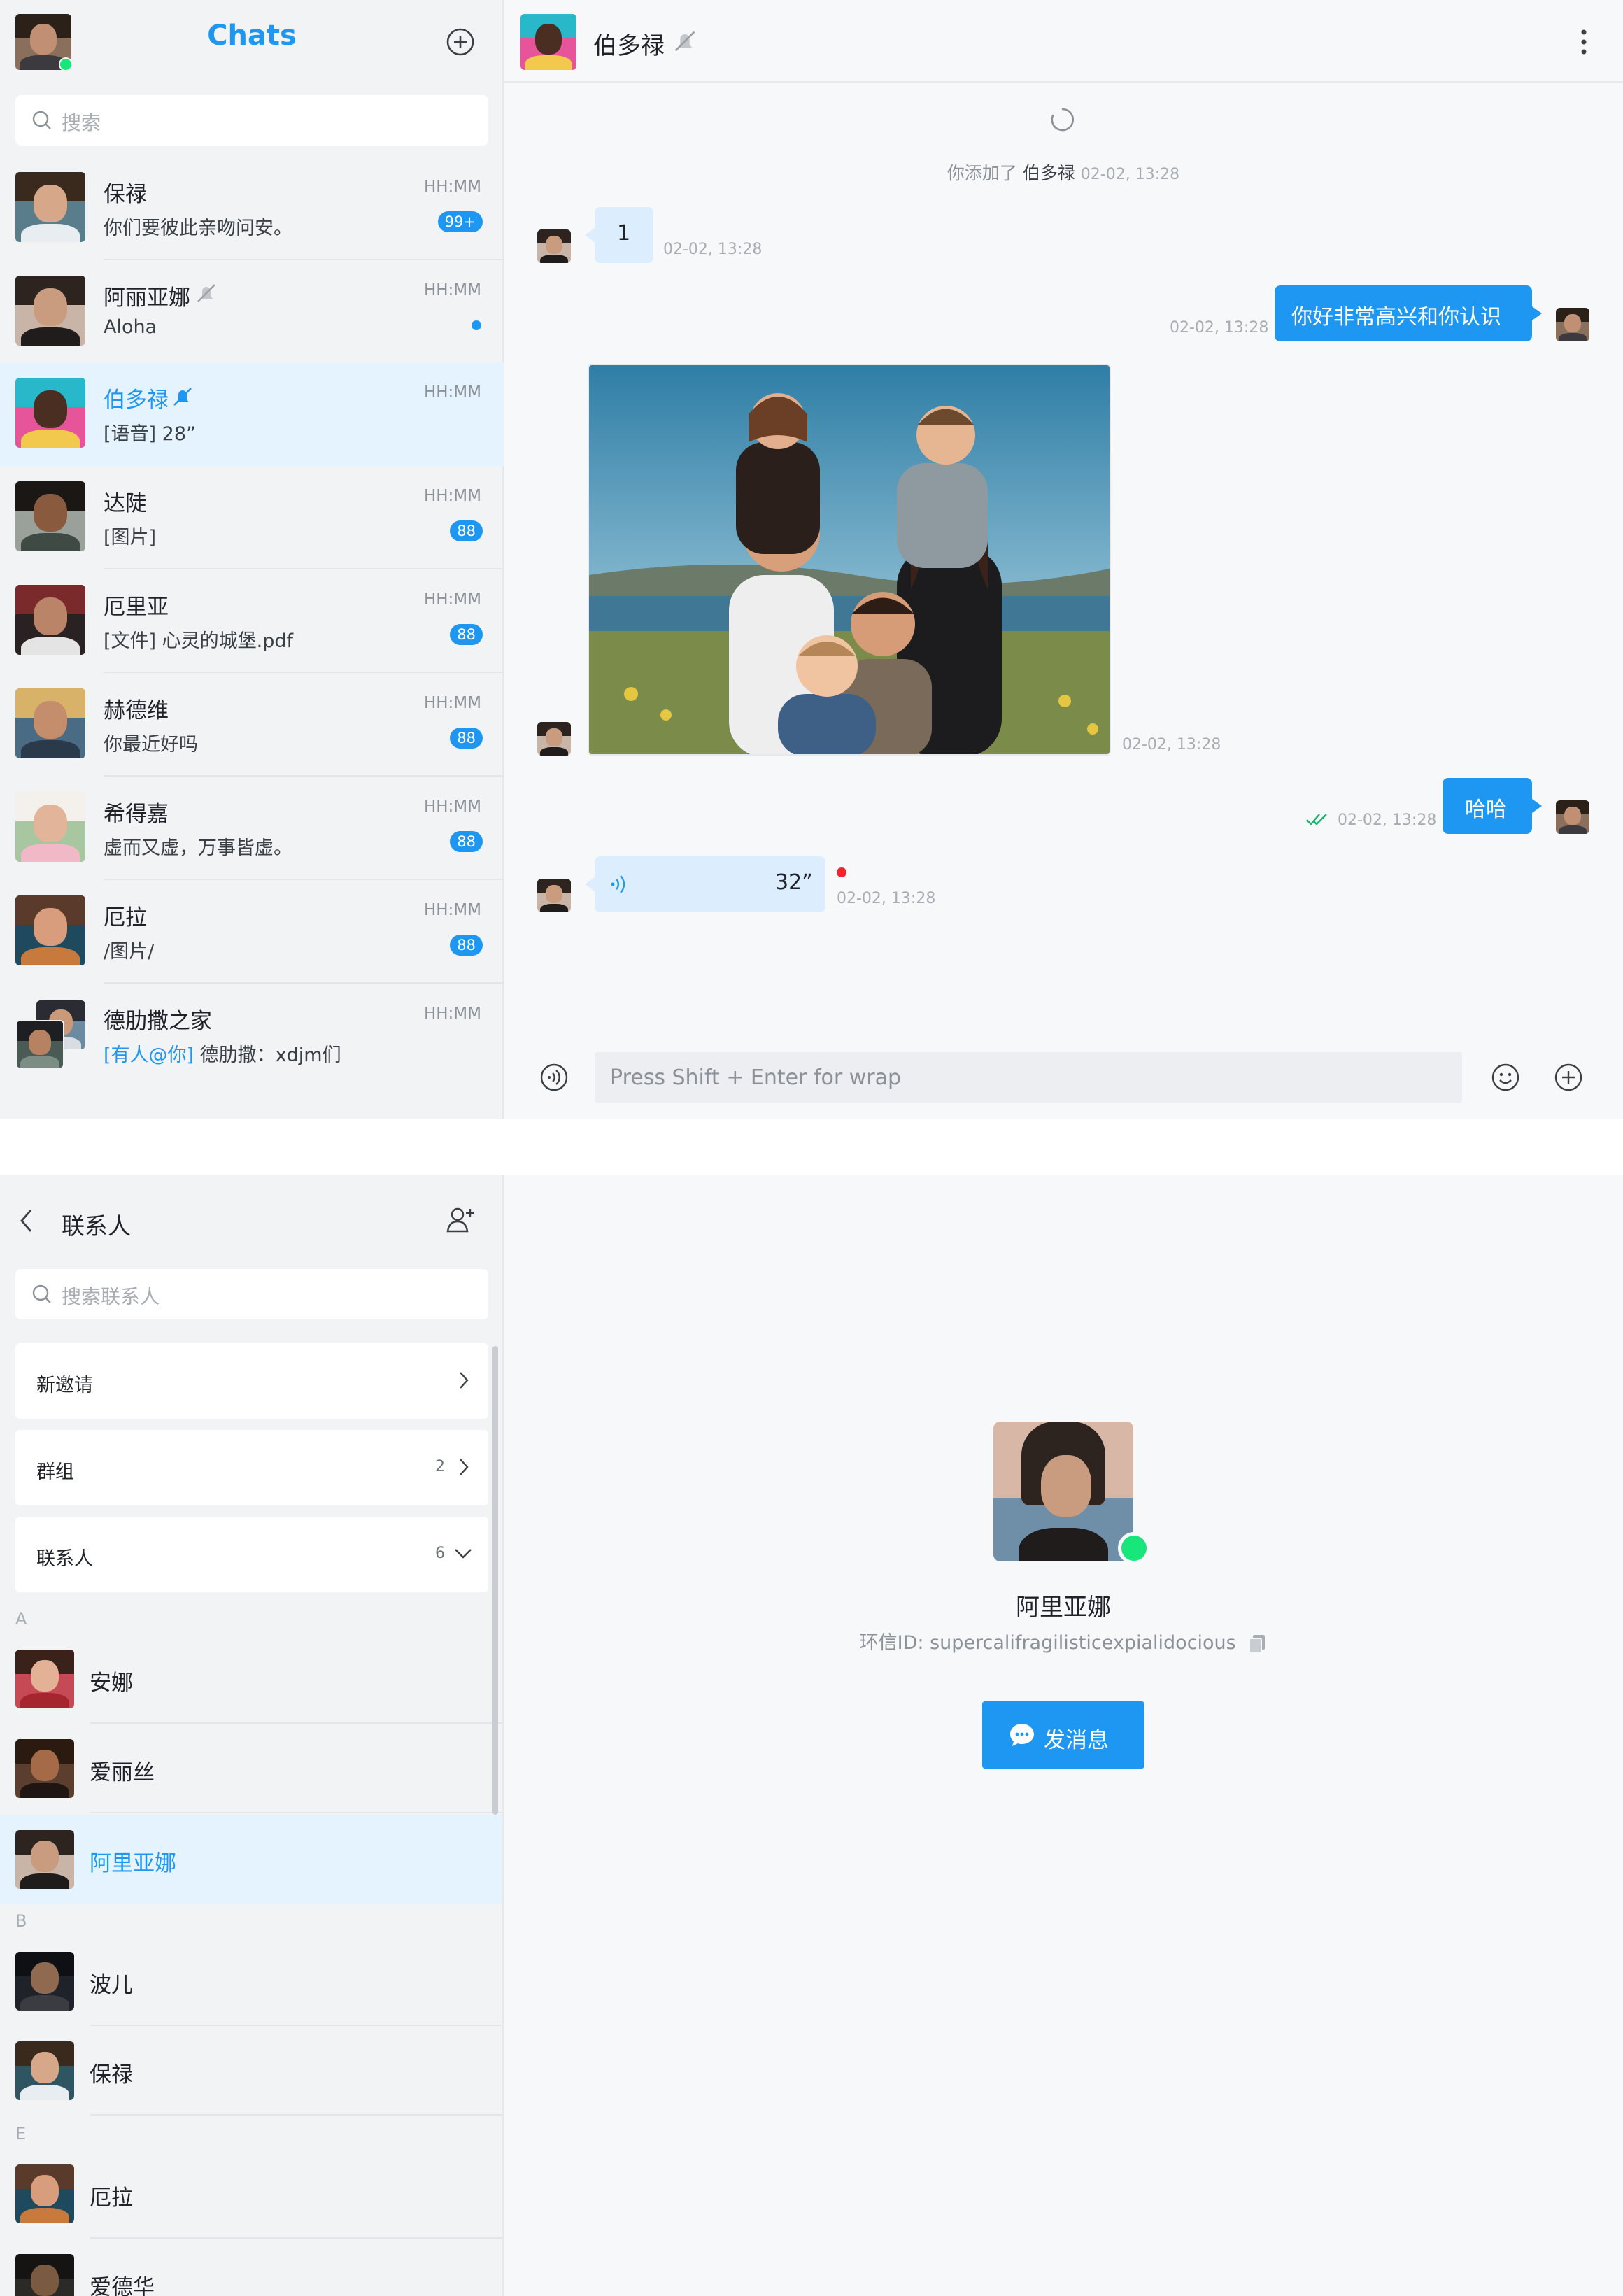 The height and width of the screenshot is (2296, 1623). Describe the element at coordinates (619, 235) in the screenshot. I see `message-bubble: 1` at that location.